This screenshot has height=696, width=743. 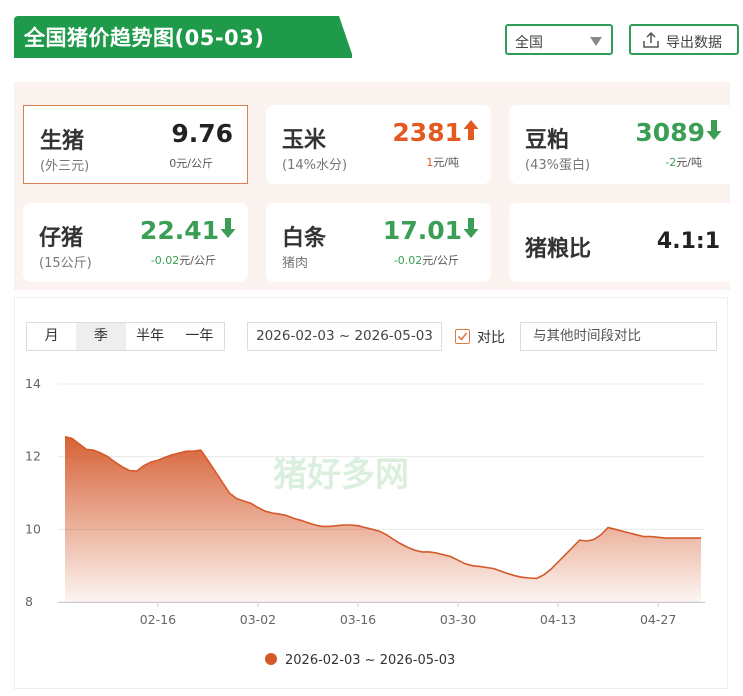 I want to click on card-name: 玉米, so click(x=304, y=140).